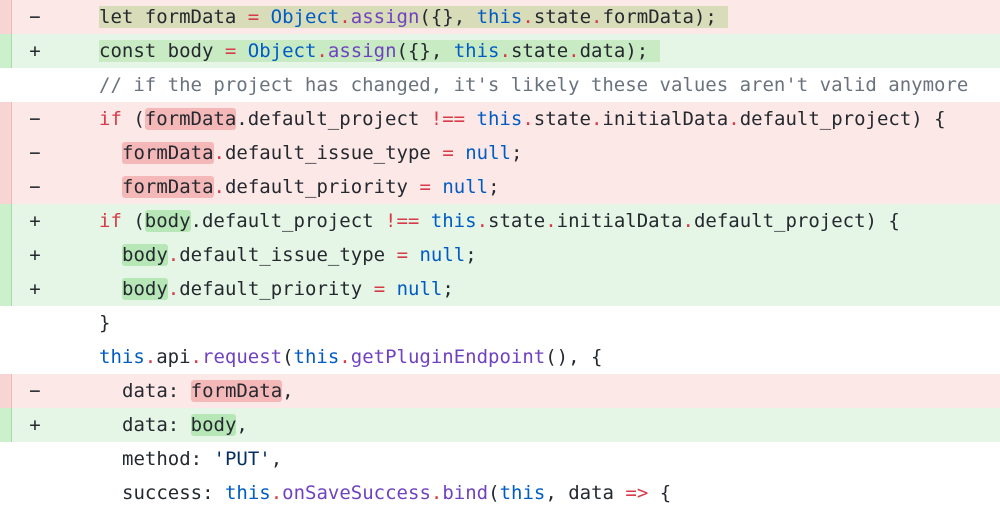 This screenshot has height=510, width=1000. I want to click on code-line: data: body,, so click(185, 425).